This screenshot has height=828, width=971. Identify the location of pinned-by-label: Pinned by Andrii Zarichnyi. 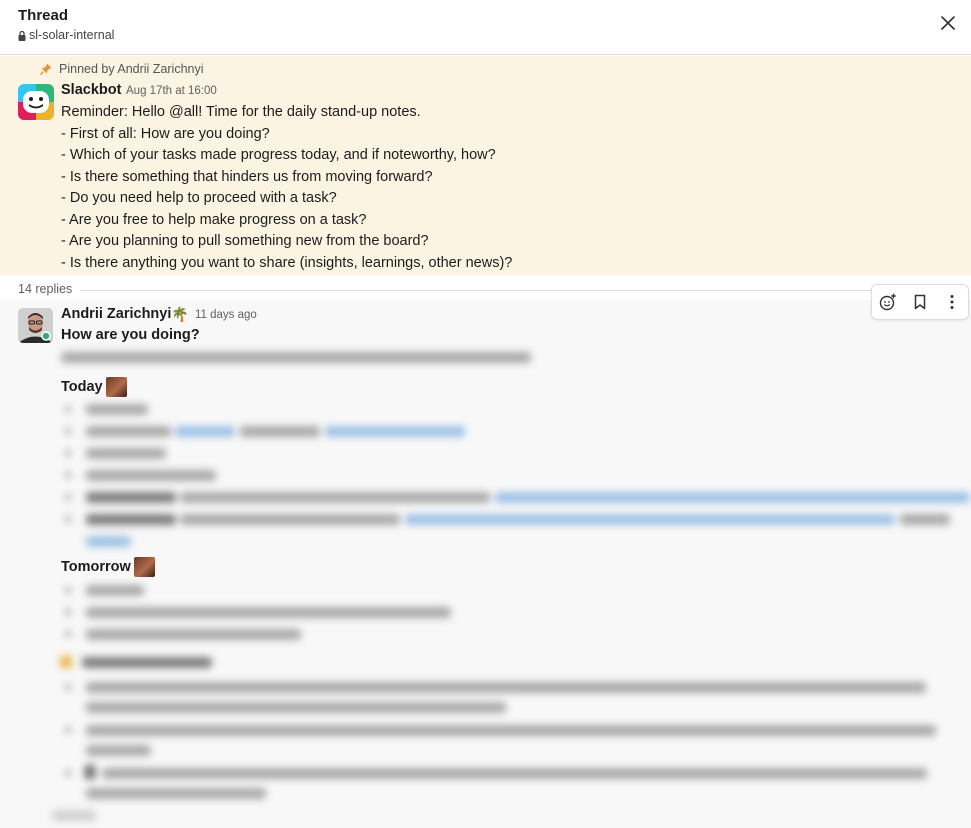
(131, 69).